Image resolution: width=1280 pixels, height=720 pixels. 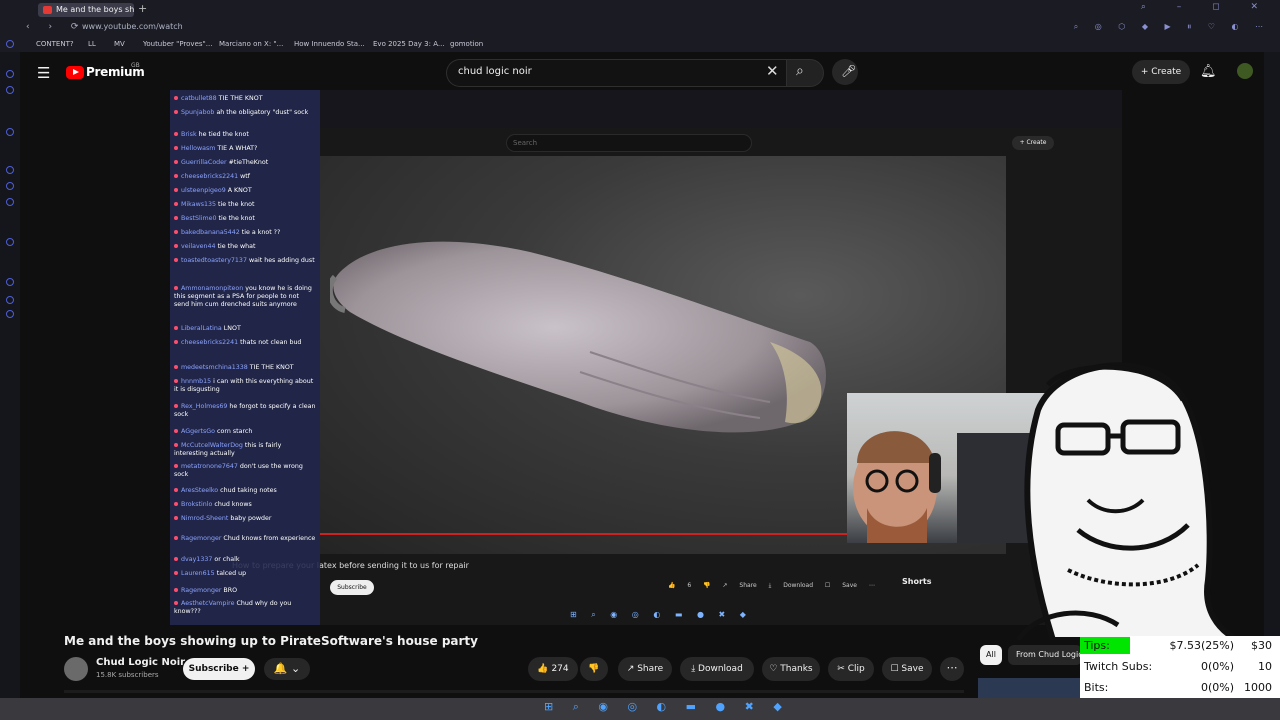 What do you see at coordinates (86, 10) in the screenshot?
I see `browser-tab-active: Me and the boys sho` at bounding box center [86, 10].